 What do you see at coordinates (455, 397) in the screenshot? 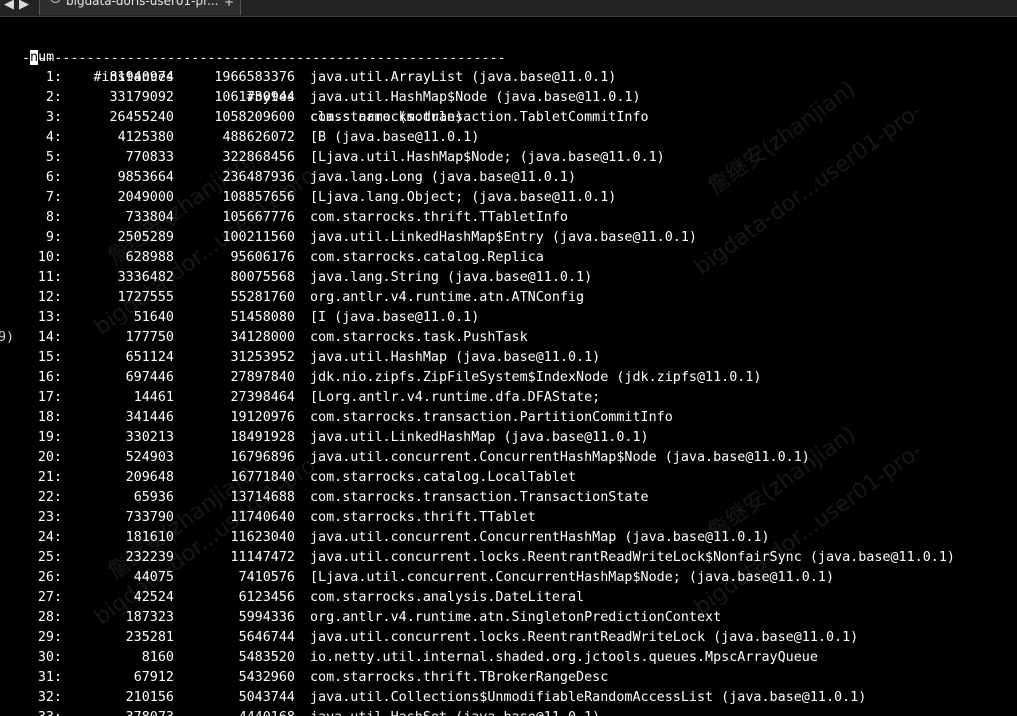
I see `row-class-name: [Lorg.antlr.v4.runtime.dfa.DFAState;` at bounding box center [455, 397].